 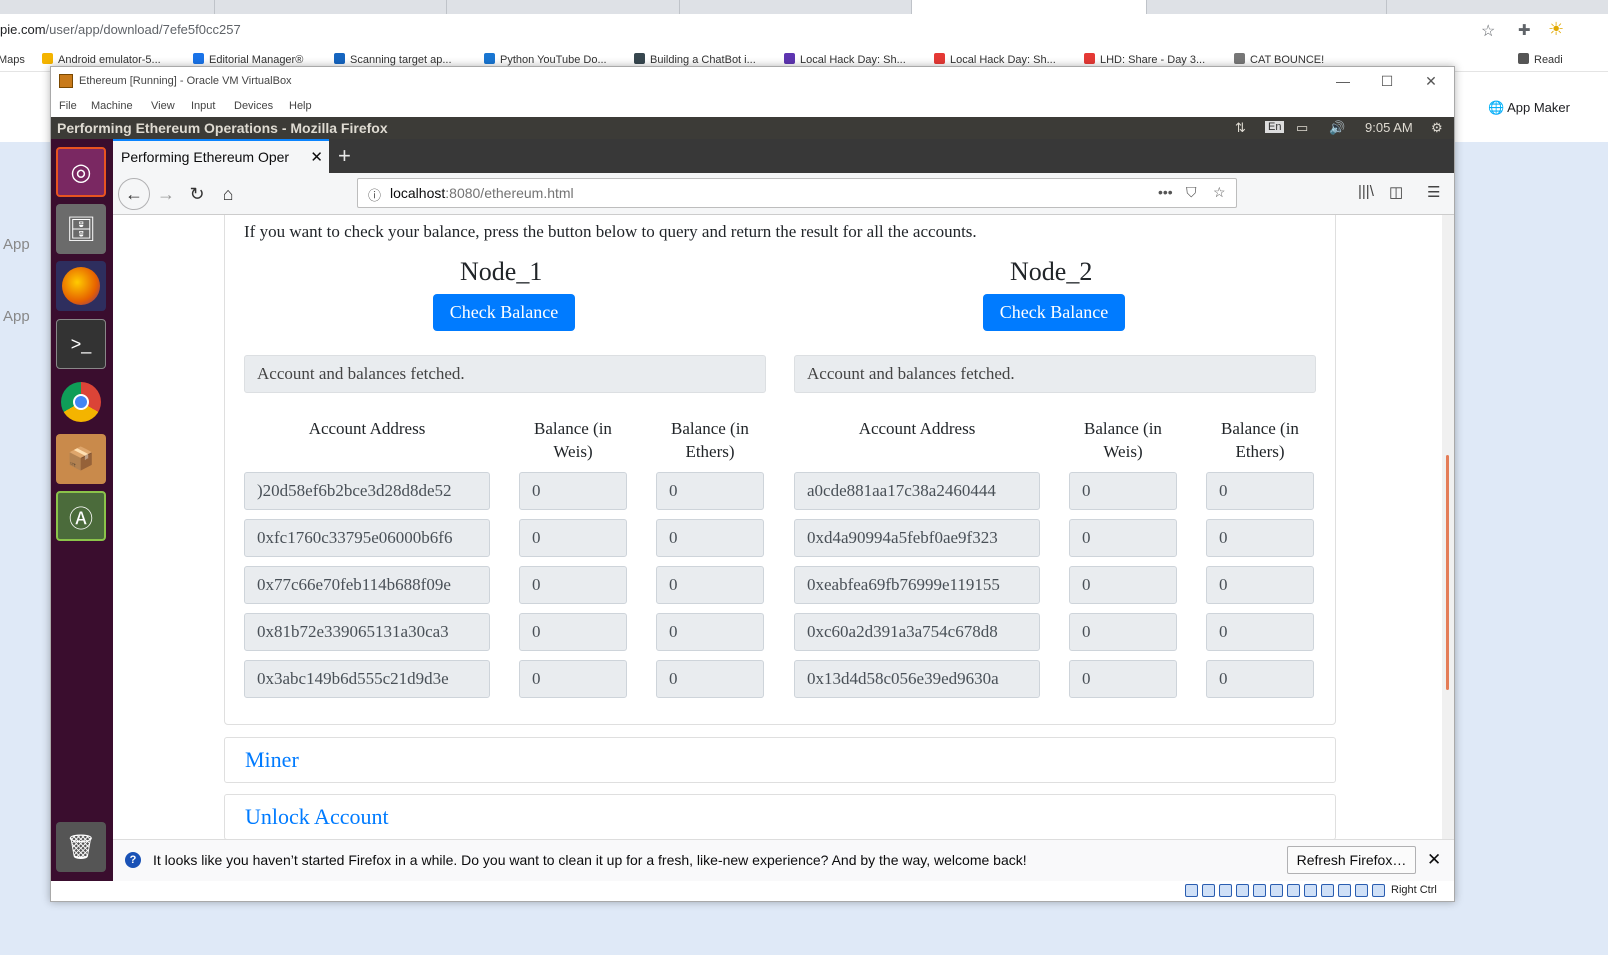 I want to click on terminal-icon: >_, so click(x=81, y=344).